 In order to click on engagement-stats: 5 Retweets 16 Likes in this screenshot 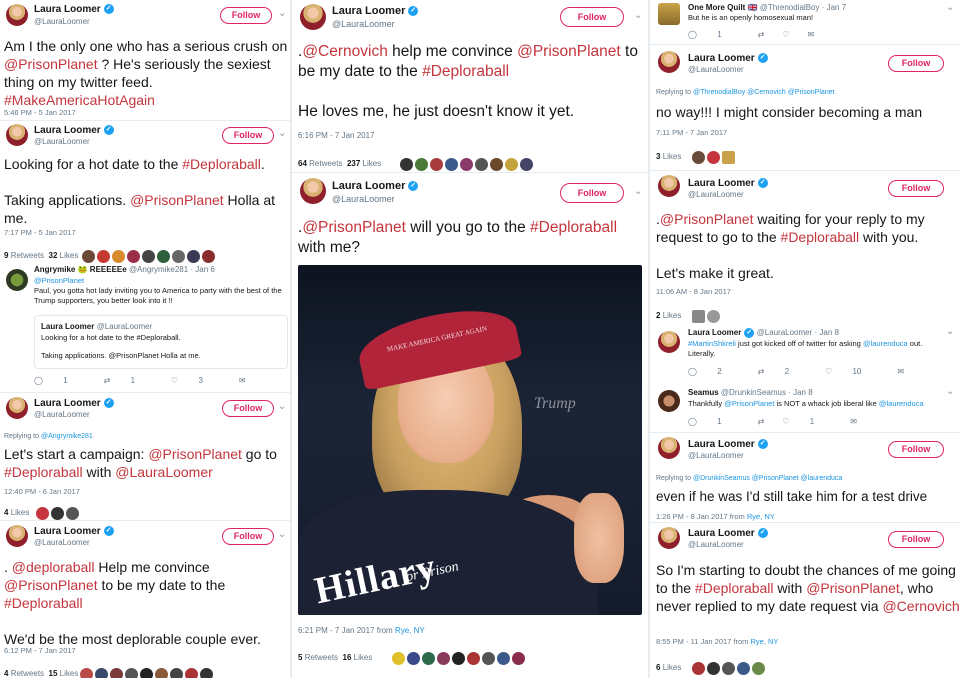, I will do `click(335, 657)`.